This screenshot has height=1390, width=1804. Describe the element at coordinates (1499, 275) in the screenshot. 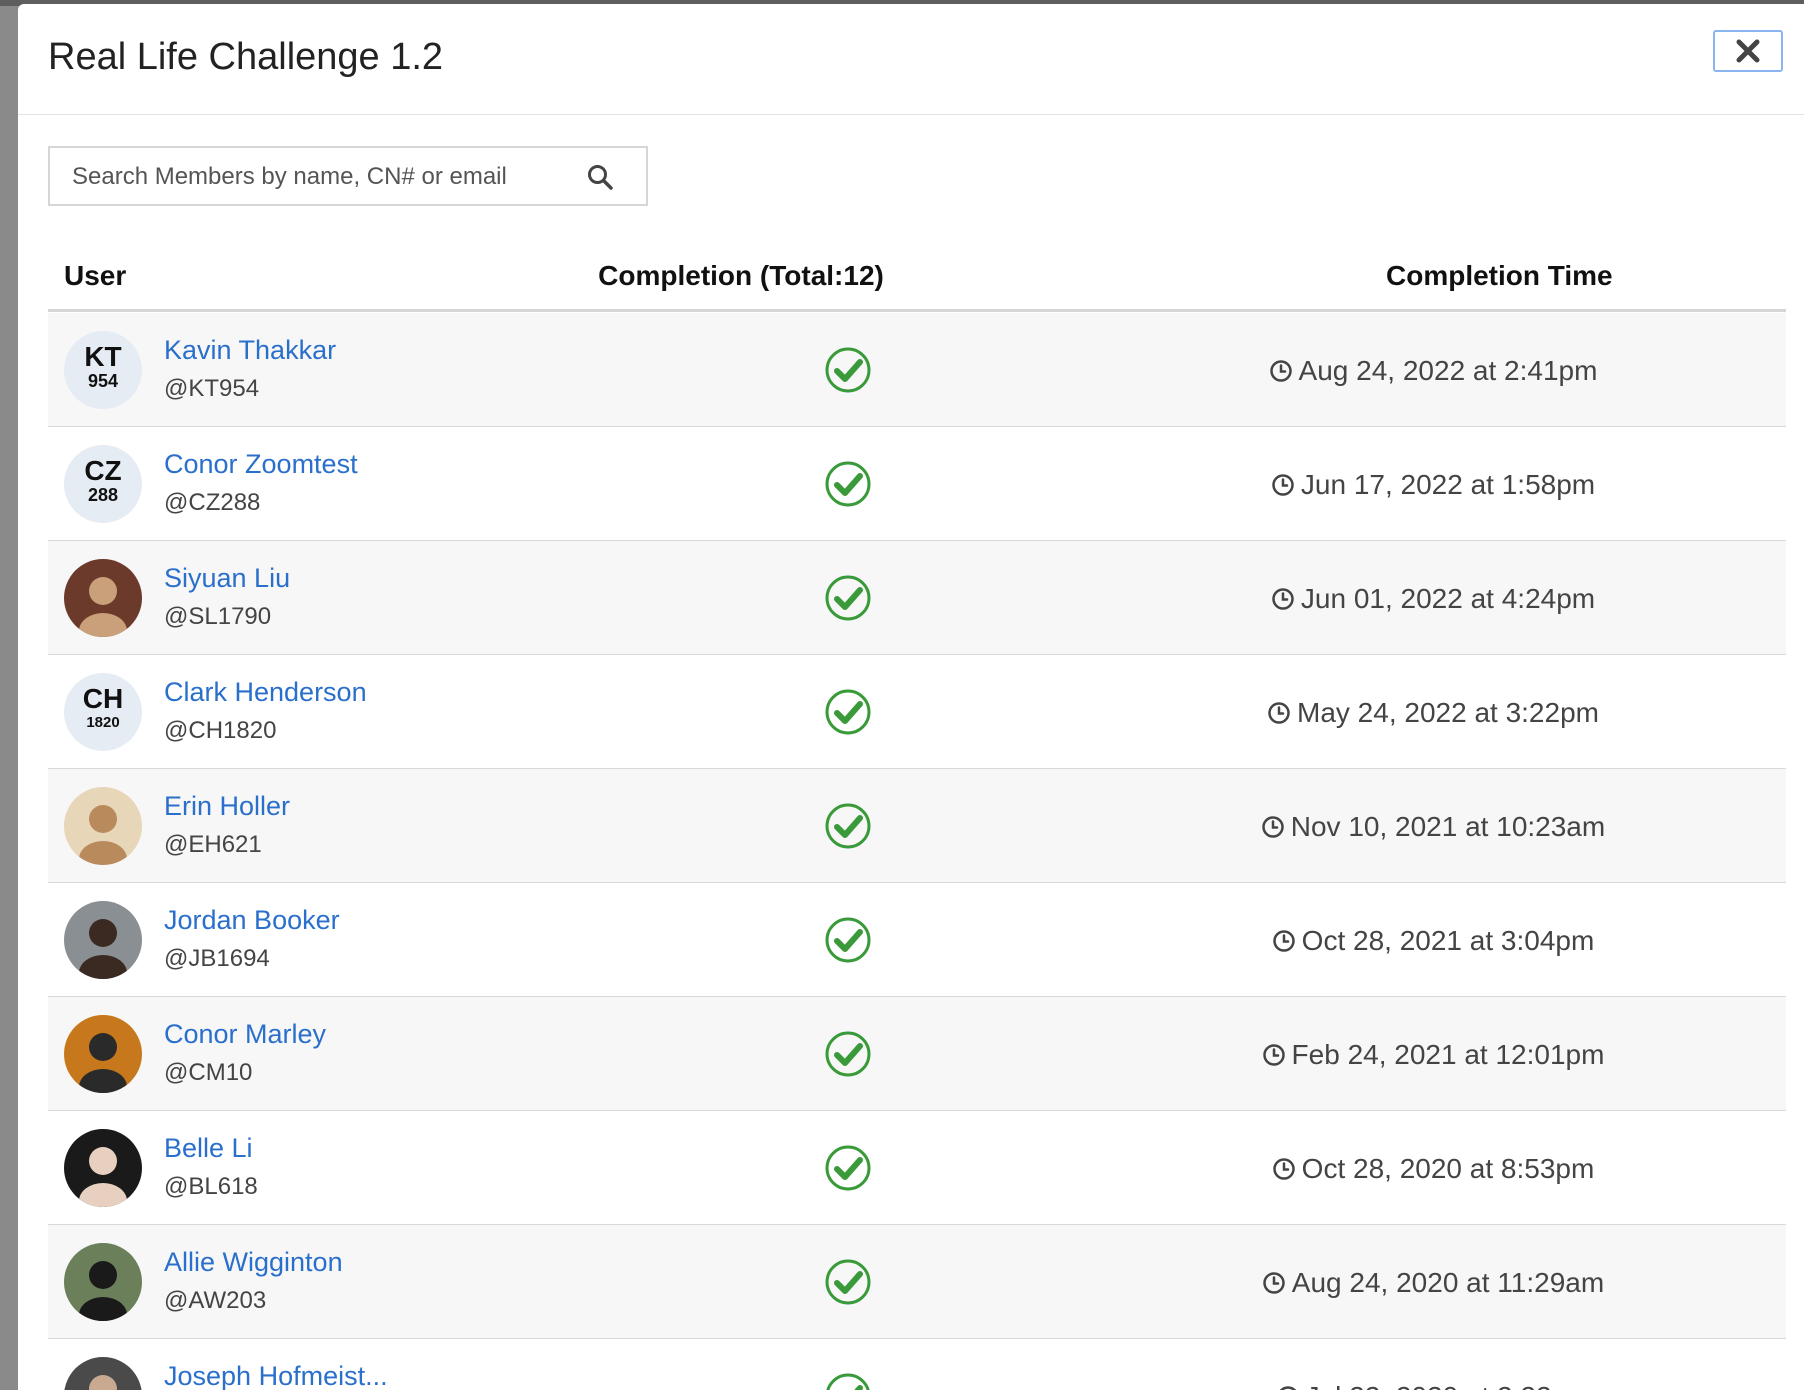

I see `header-completion-time: Completion Time` at that location.